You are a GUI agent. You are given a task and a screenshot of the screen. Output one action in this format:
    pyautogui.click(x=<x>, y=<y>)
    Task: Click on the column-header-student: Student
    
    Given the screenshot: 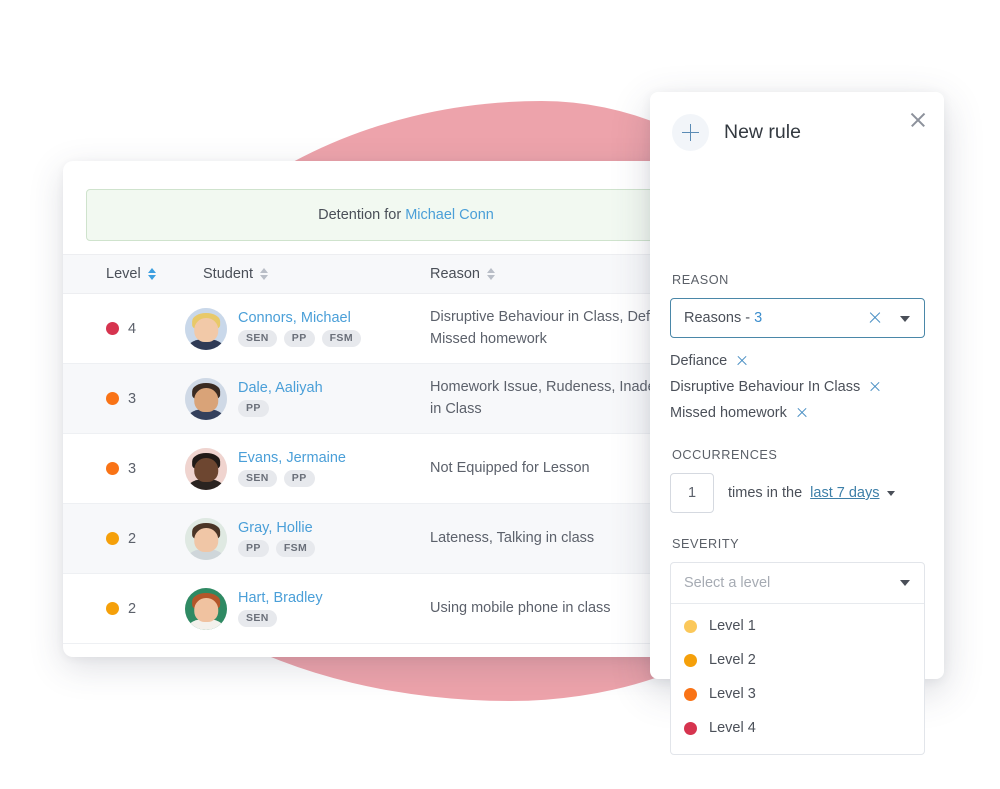 What is the action you would take?
    pyautogui.click(x=236, y=274)
    